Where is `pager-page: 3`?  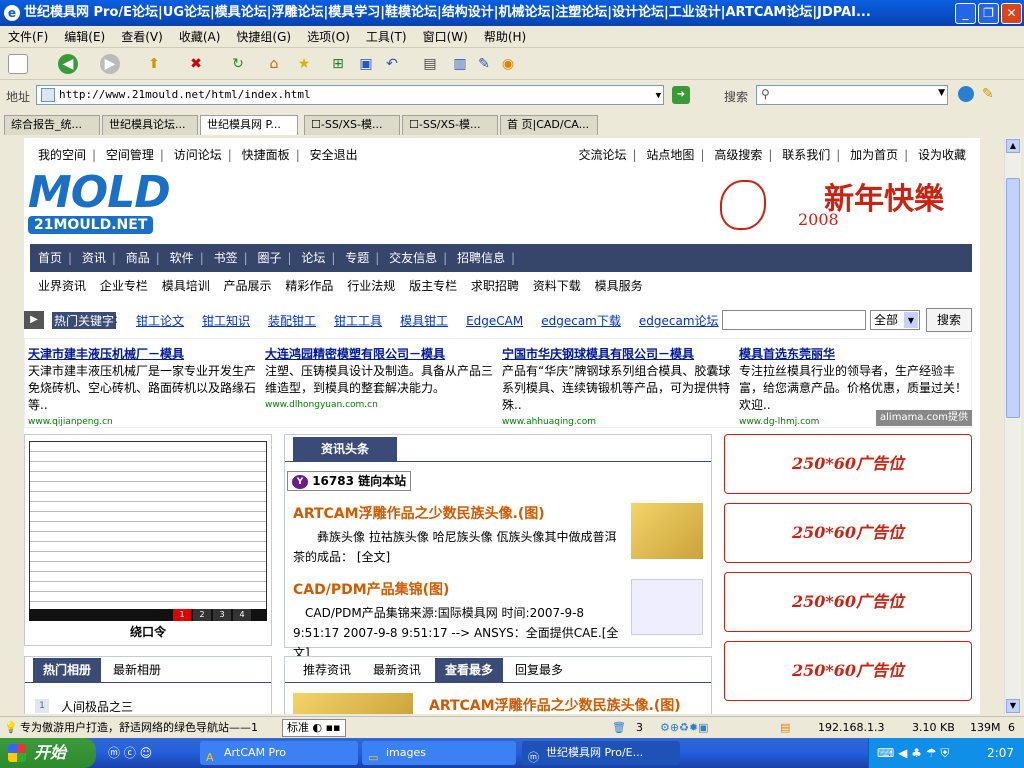
pager-page: 3 is located at coordinates (222, 615).